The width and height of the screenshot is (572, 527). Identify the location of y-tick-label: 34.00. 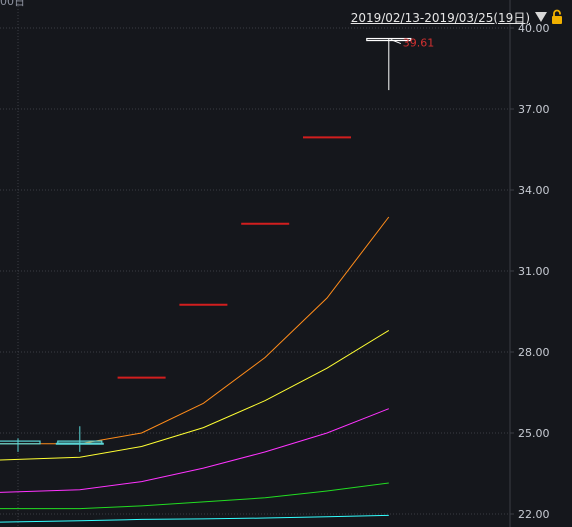
(534, 190).